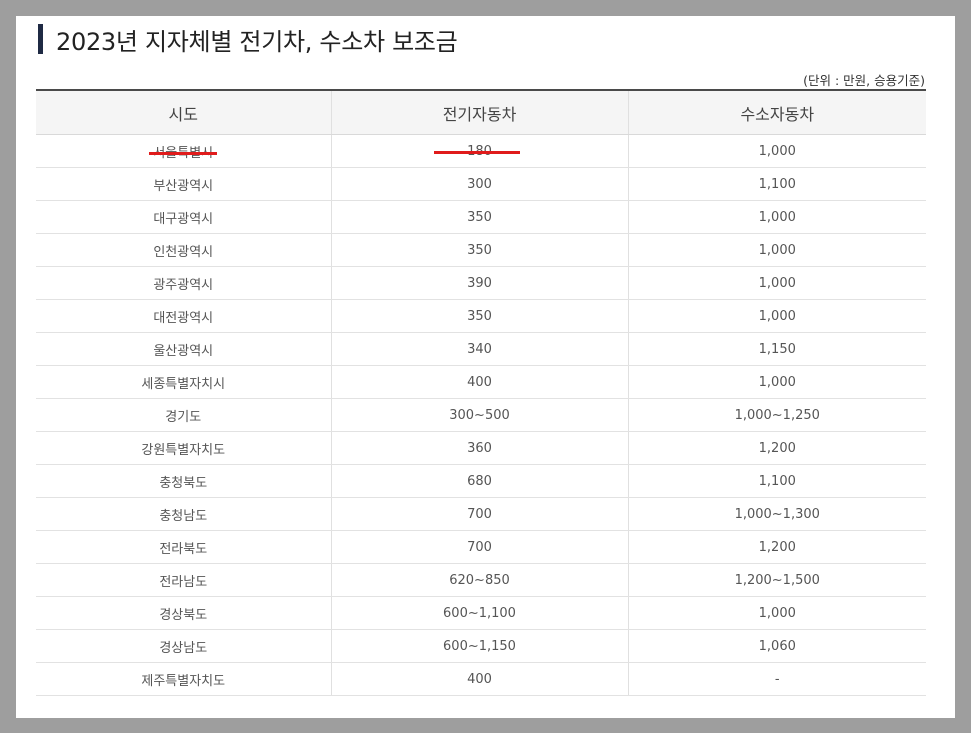 Image resolution: width=971 pixels, height=733 pixels. I want to click on cell-region-text: 대구광역시, so click(183, 219).